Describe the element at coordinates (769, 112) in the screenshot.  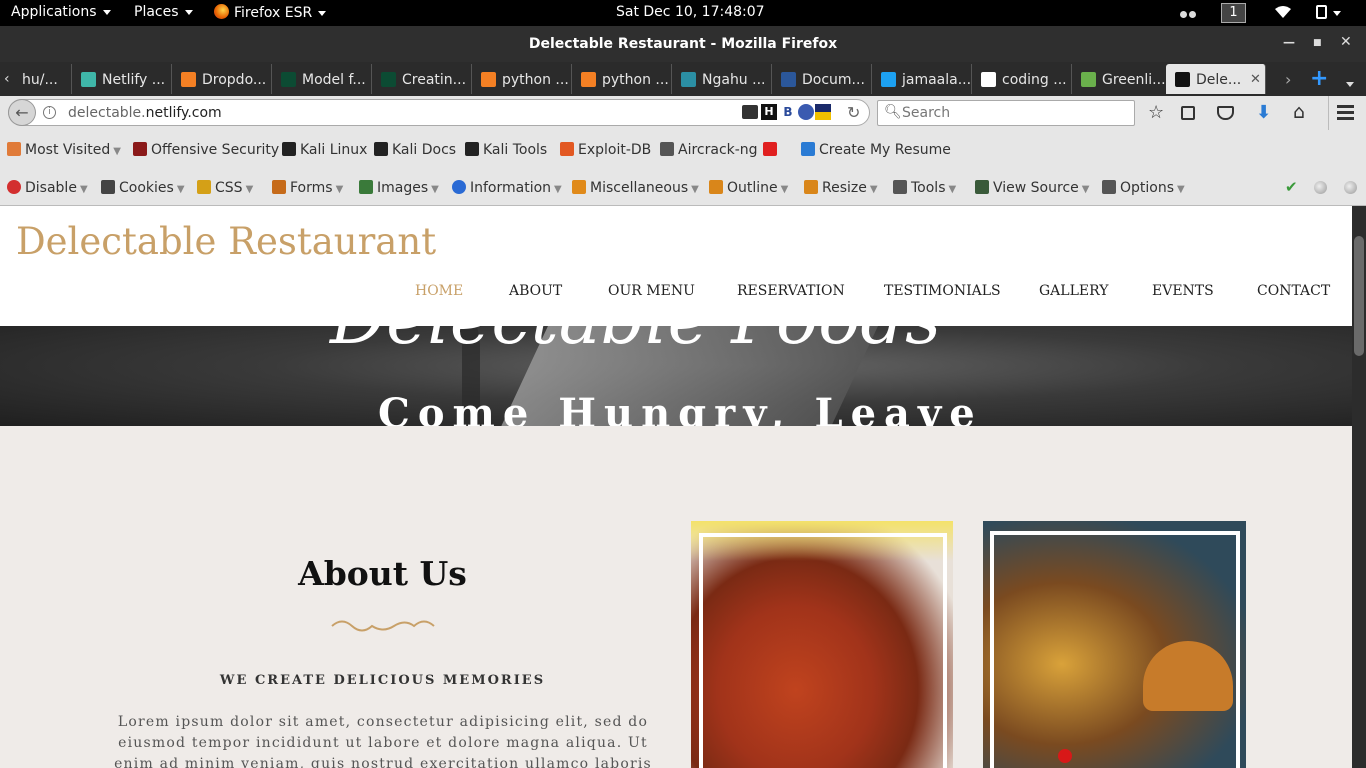
I see `h-extension-icon: H` at that location.